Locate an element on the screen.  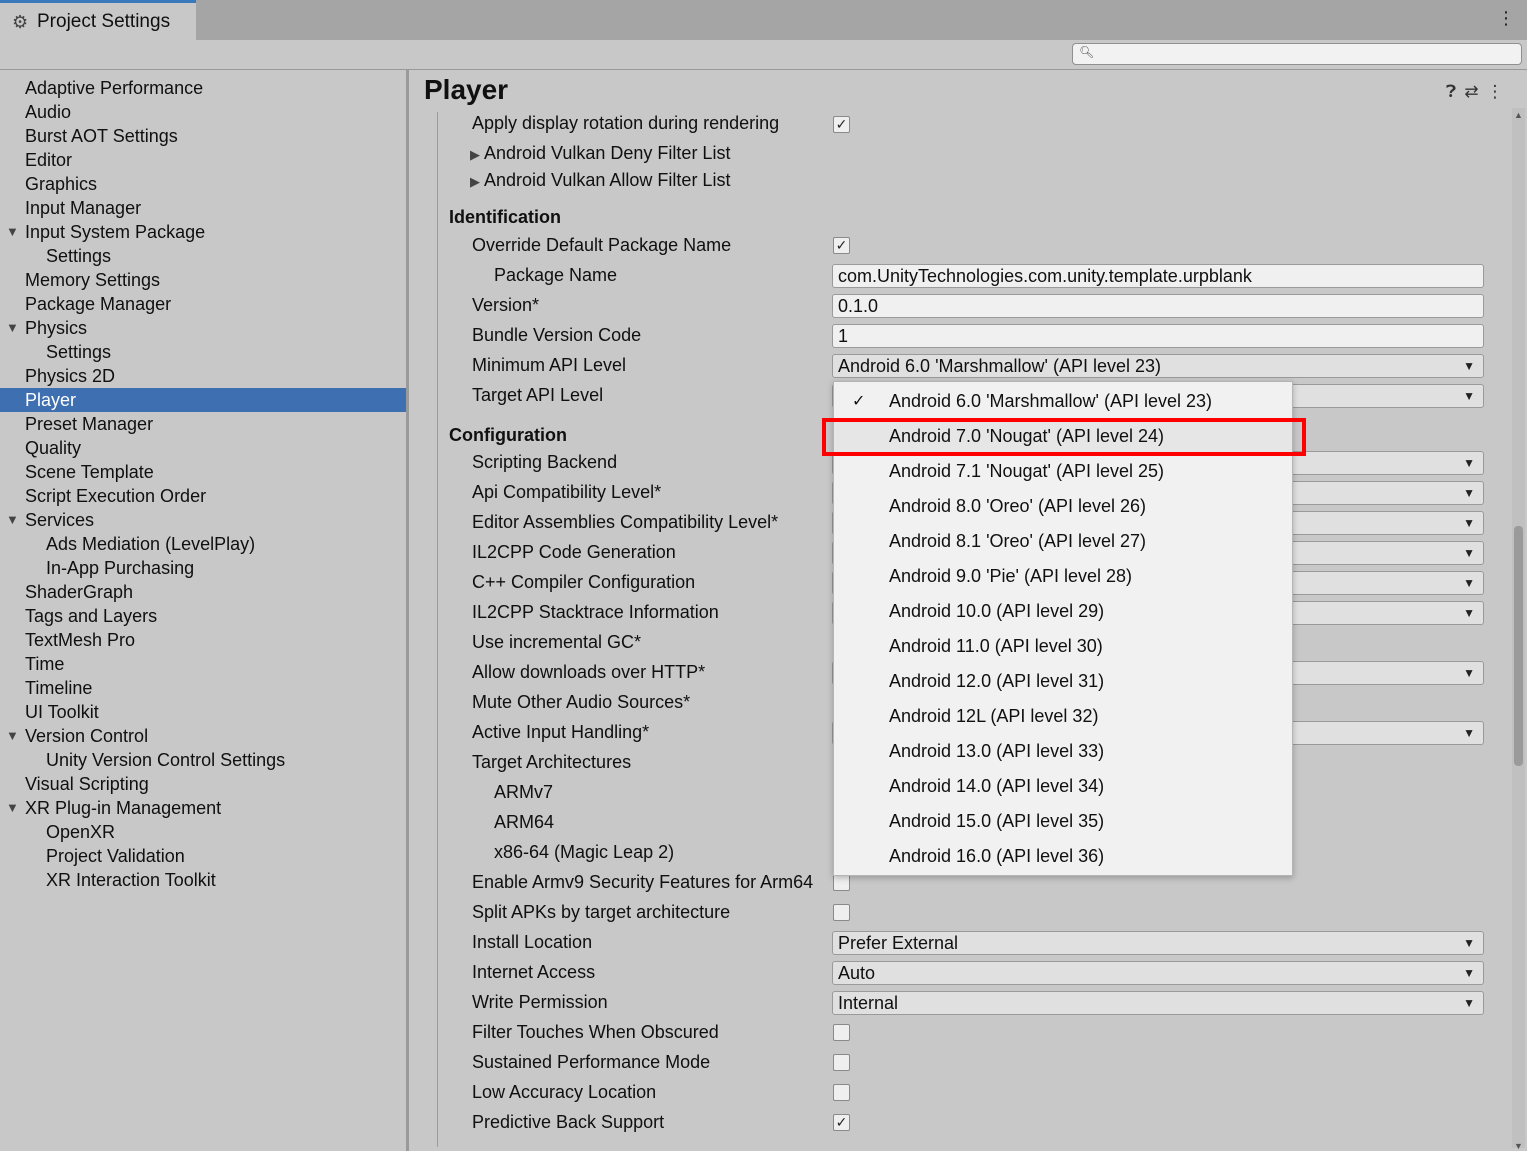
sidebar-item: Quality is located at coordinates (203, 448).